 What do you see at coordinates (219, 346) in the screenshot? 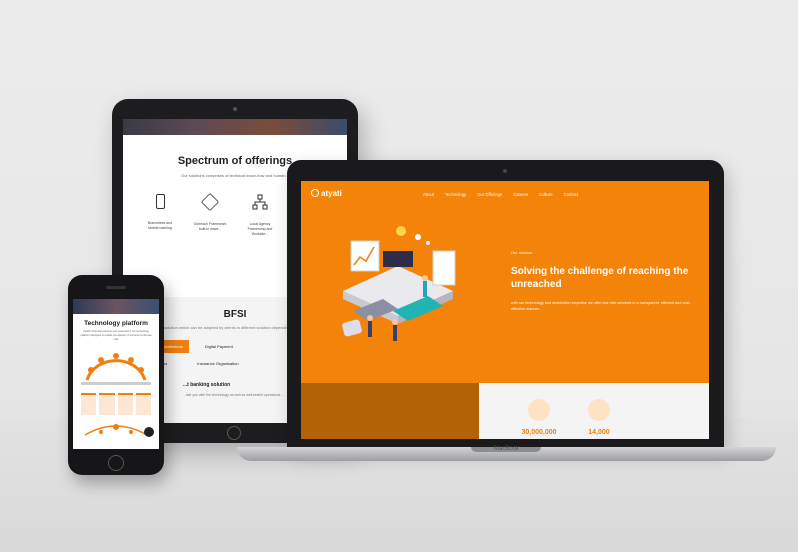
I see `tab-digital-payment: Digital Payment` at bounding box center [219, 346].